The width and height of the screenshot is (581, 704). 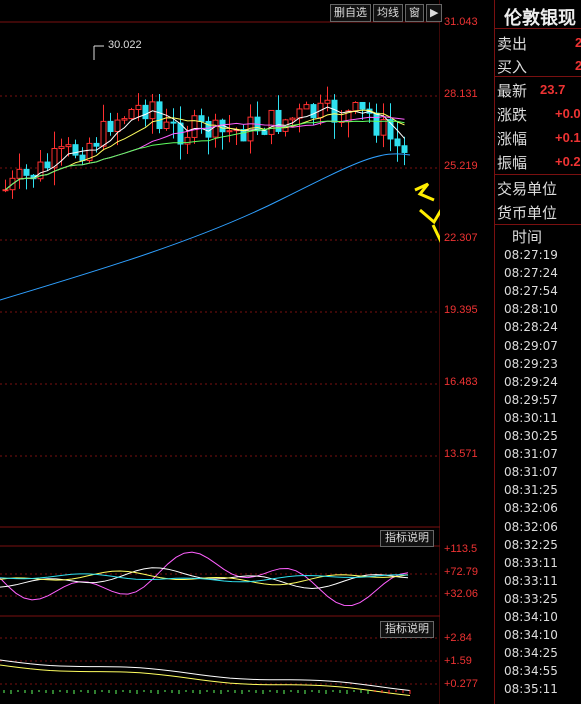 What do you see at coordinates (531, 345) in the screenshot?
I see `time-item: 08:29:07` at bounding box center [531, 345].